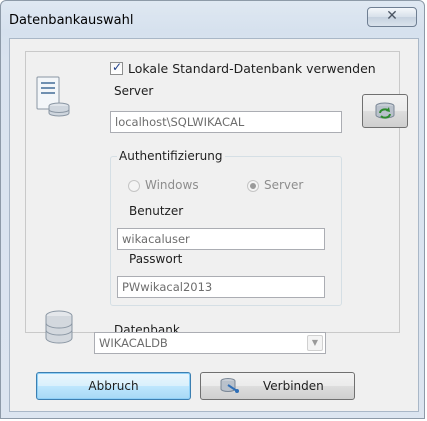  Describe the element at coordinates (156, 259) in the screenshot. I see `password-label: Passwort` at that location.